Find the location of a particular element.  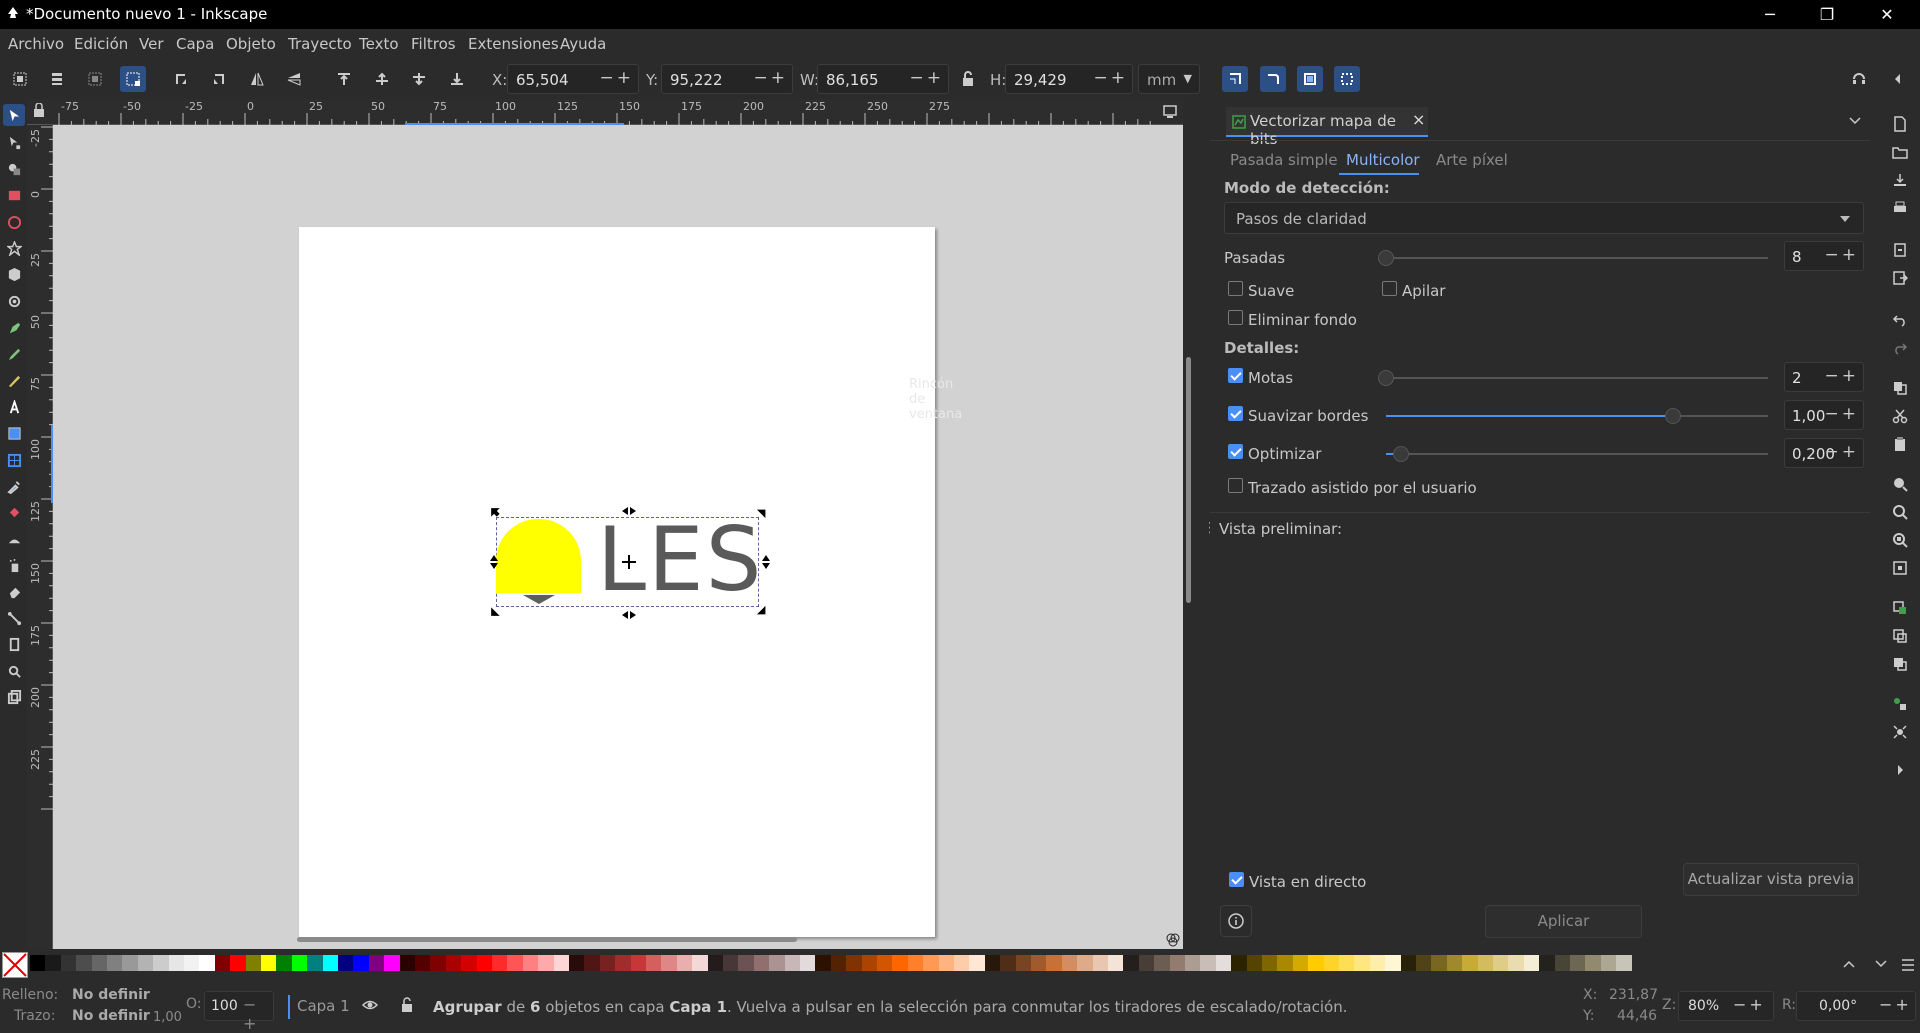

pages-tool-icon is located at coordinates (14, 644).